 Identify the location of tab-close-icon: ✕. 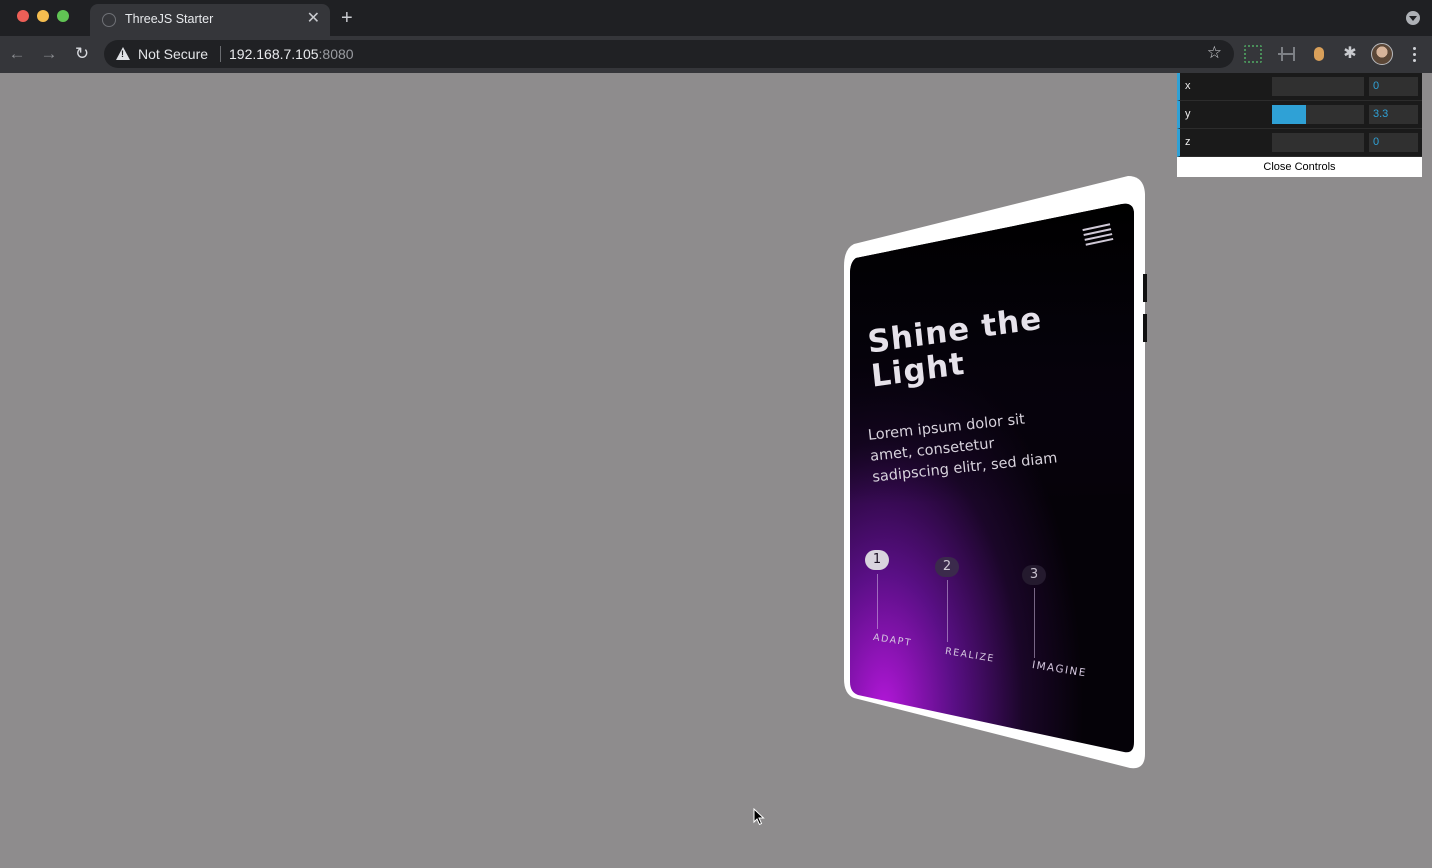
(313, 19).